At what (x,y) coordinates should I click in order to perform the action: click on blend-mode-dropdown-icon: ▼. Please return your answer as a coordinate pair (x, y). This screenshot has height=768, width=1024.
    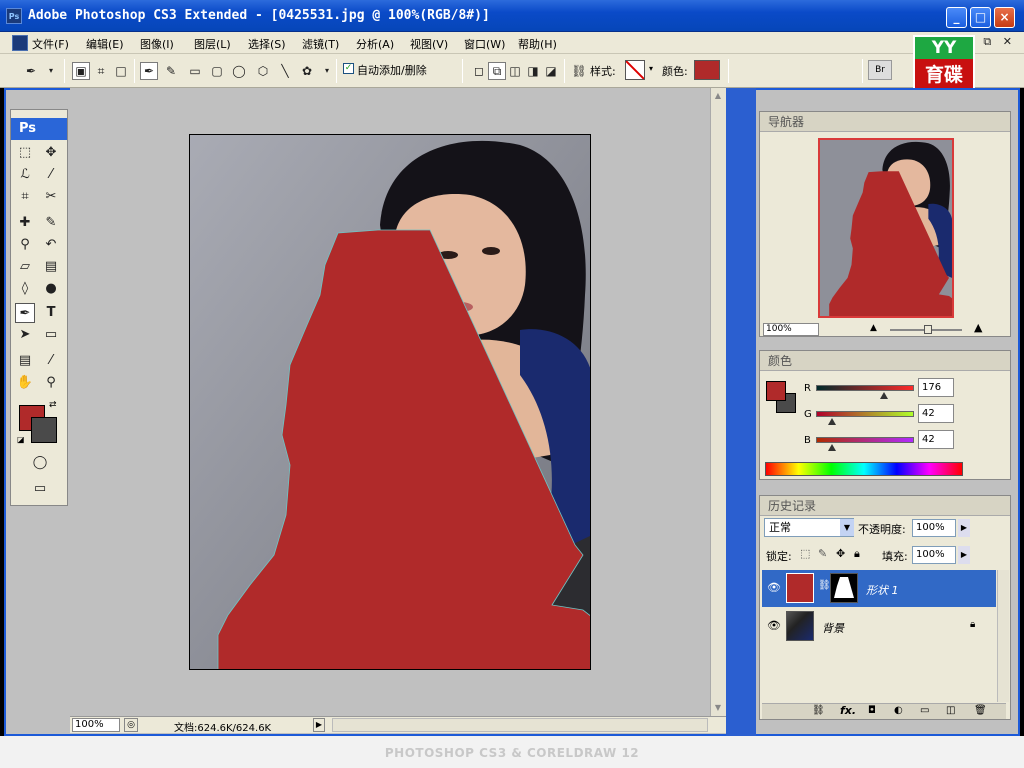
    Looking at the image, I should click on (847, 527).